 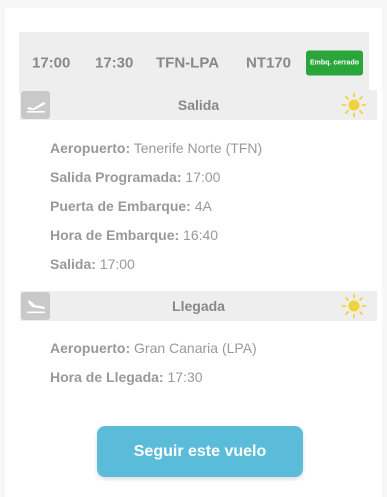 I want to click on field-label: Hora de Embarque:, so click(x=115, y=235).